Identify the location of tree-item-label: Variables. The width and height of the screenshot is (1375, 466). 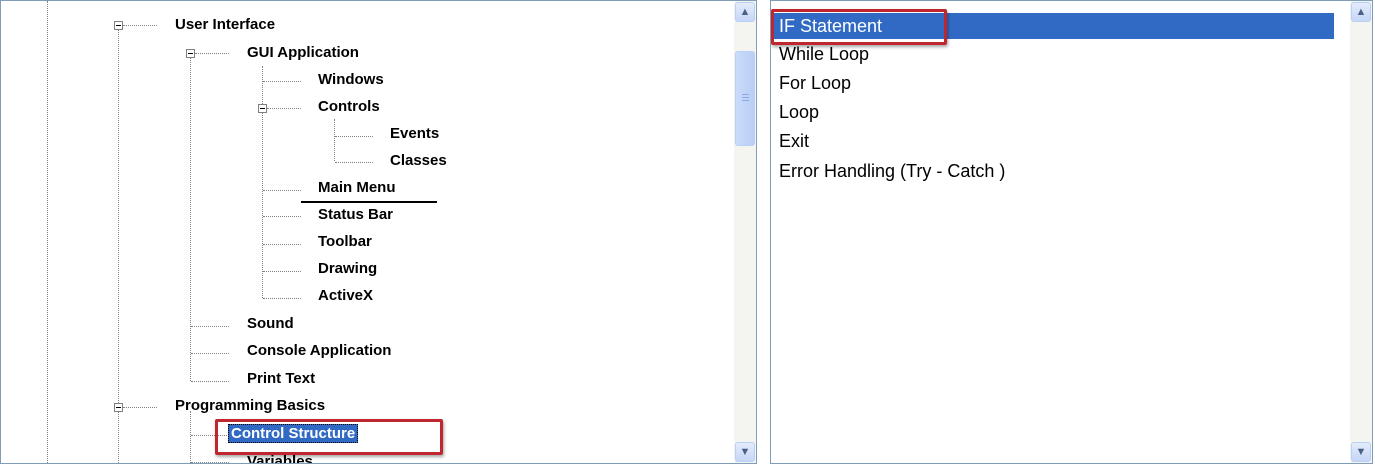
(280, 458).